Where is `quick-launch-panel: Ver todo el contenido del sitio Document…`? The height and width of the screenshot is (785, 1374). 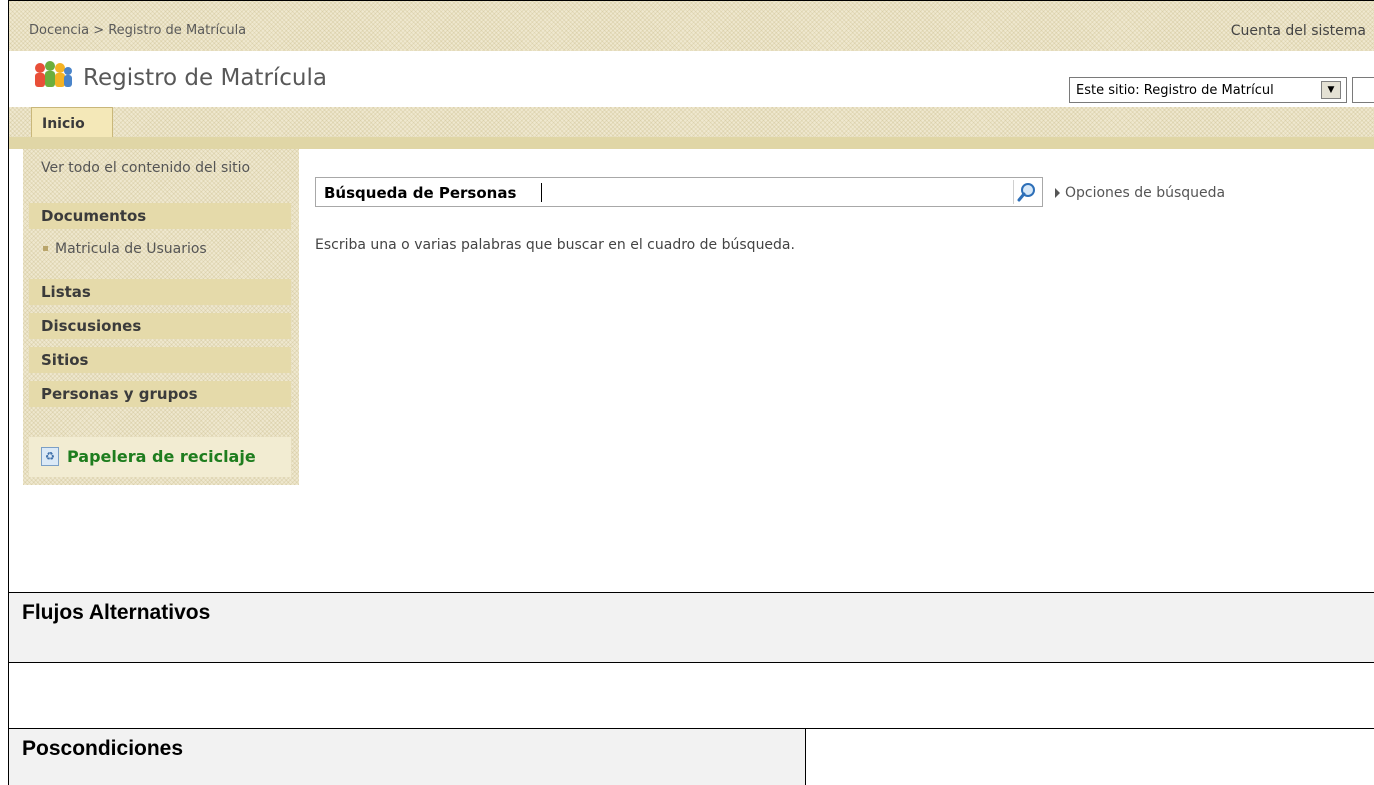 quick-launch-panel: Ver todo el contenido del sitio Document… is located at coordinates (160, 316).